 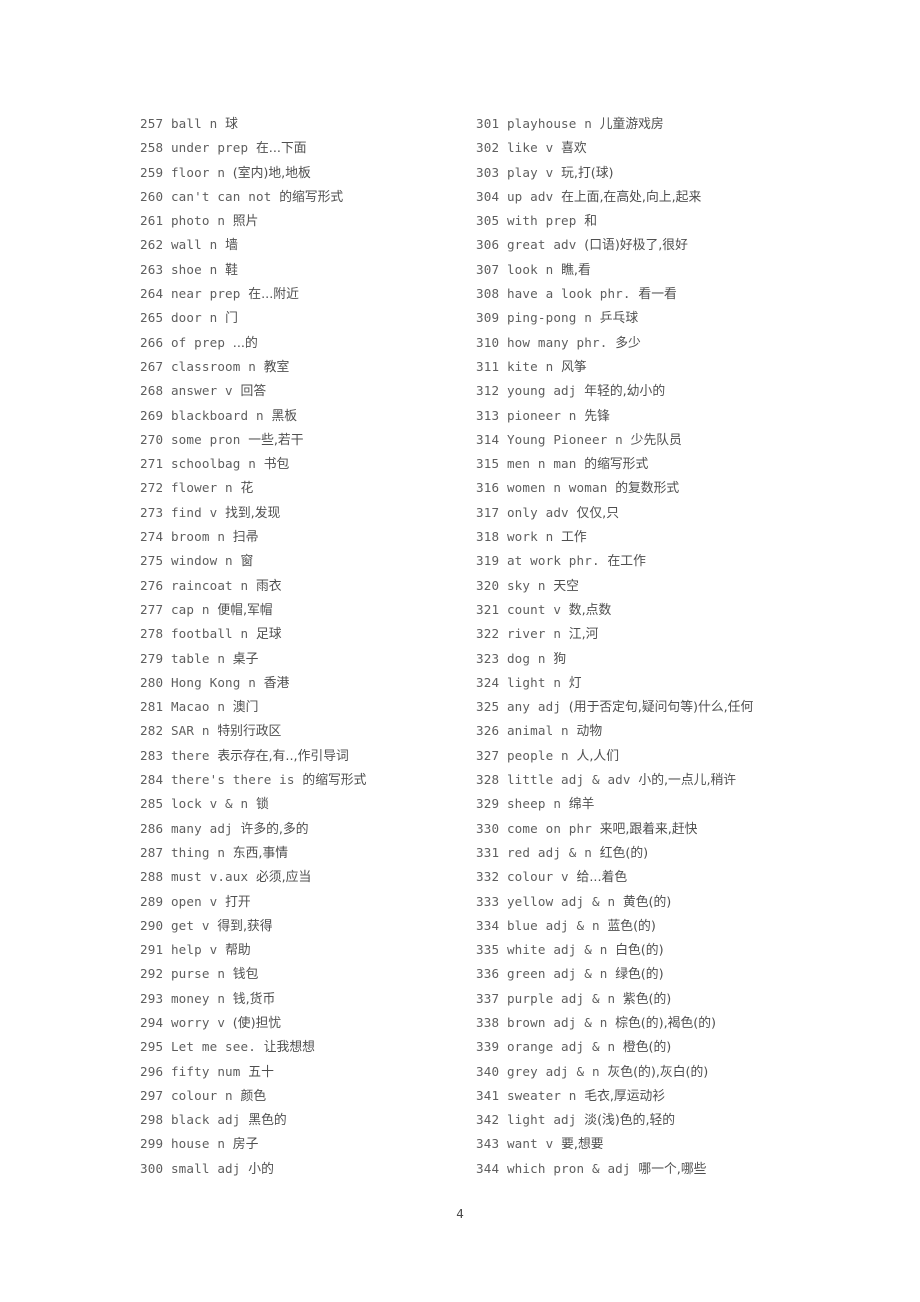 What do you see at coordinates (557, 974) in the screenshot?
I see `entry-word: green adj & n` at bounding box center [557, 974].